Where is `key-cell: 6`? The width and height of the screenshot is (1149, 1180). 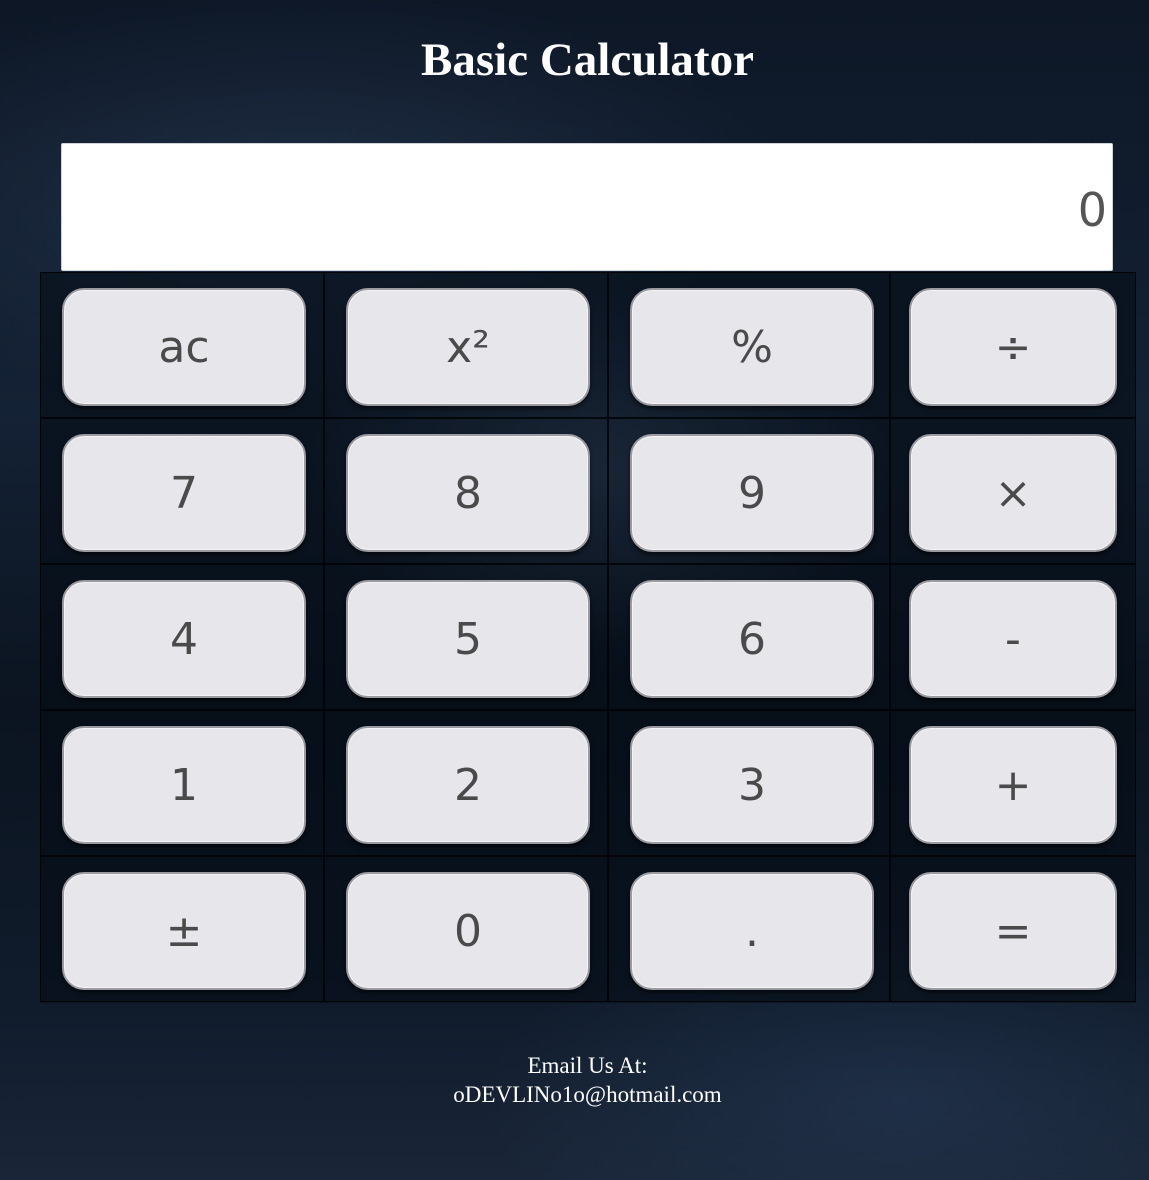 key-cell: 6 is located at coordinates (749, 637).